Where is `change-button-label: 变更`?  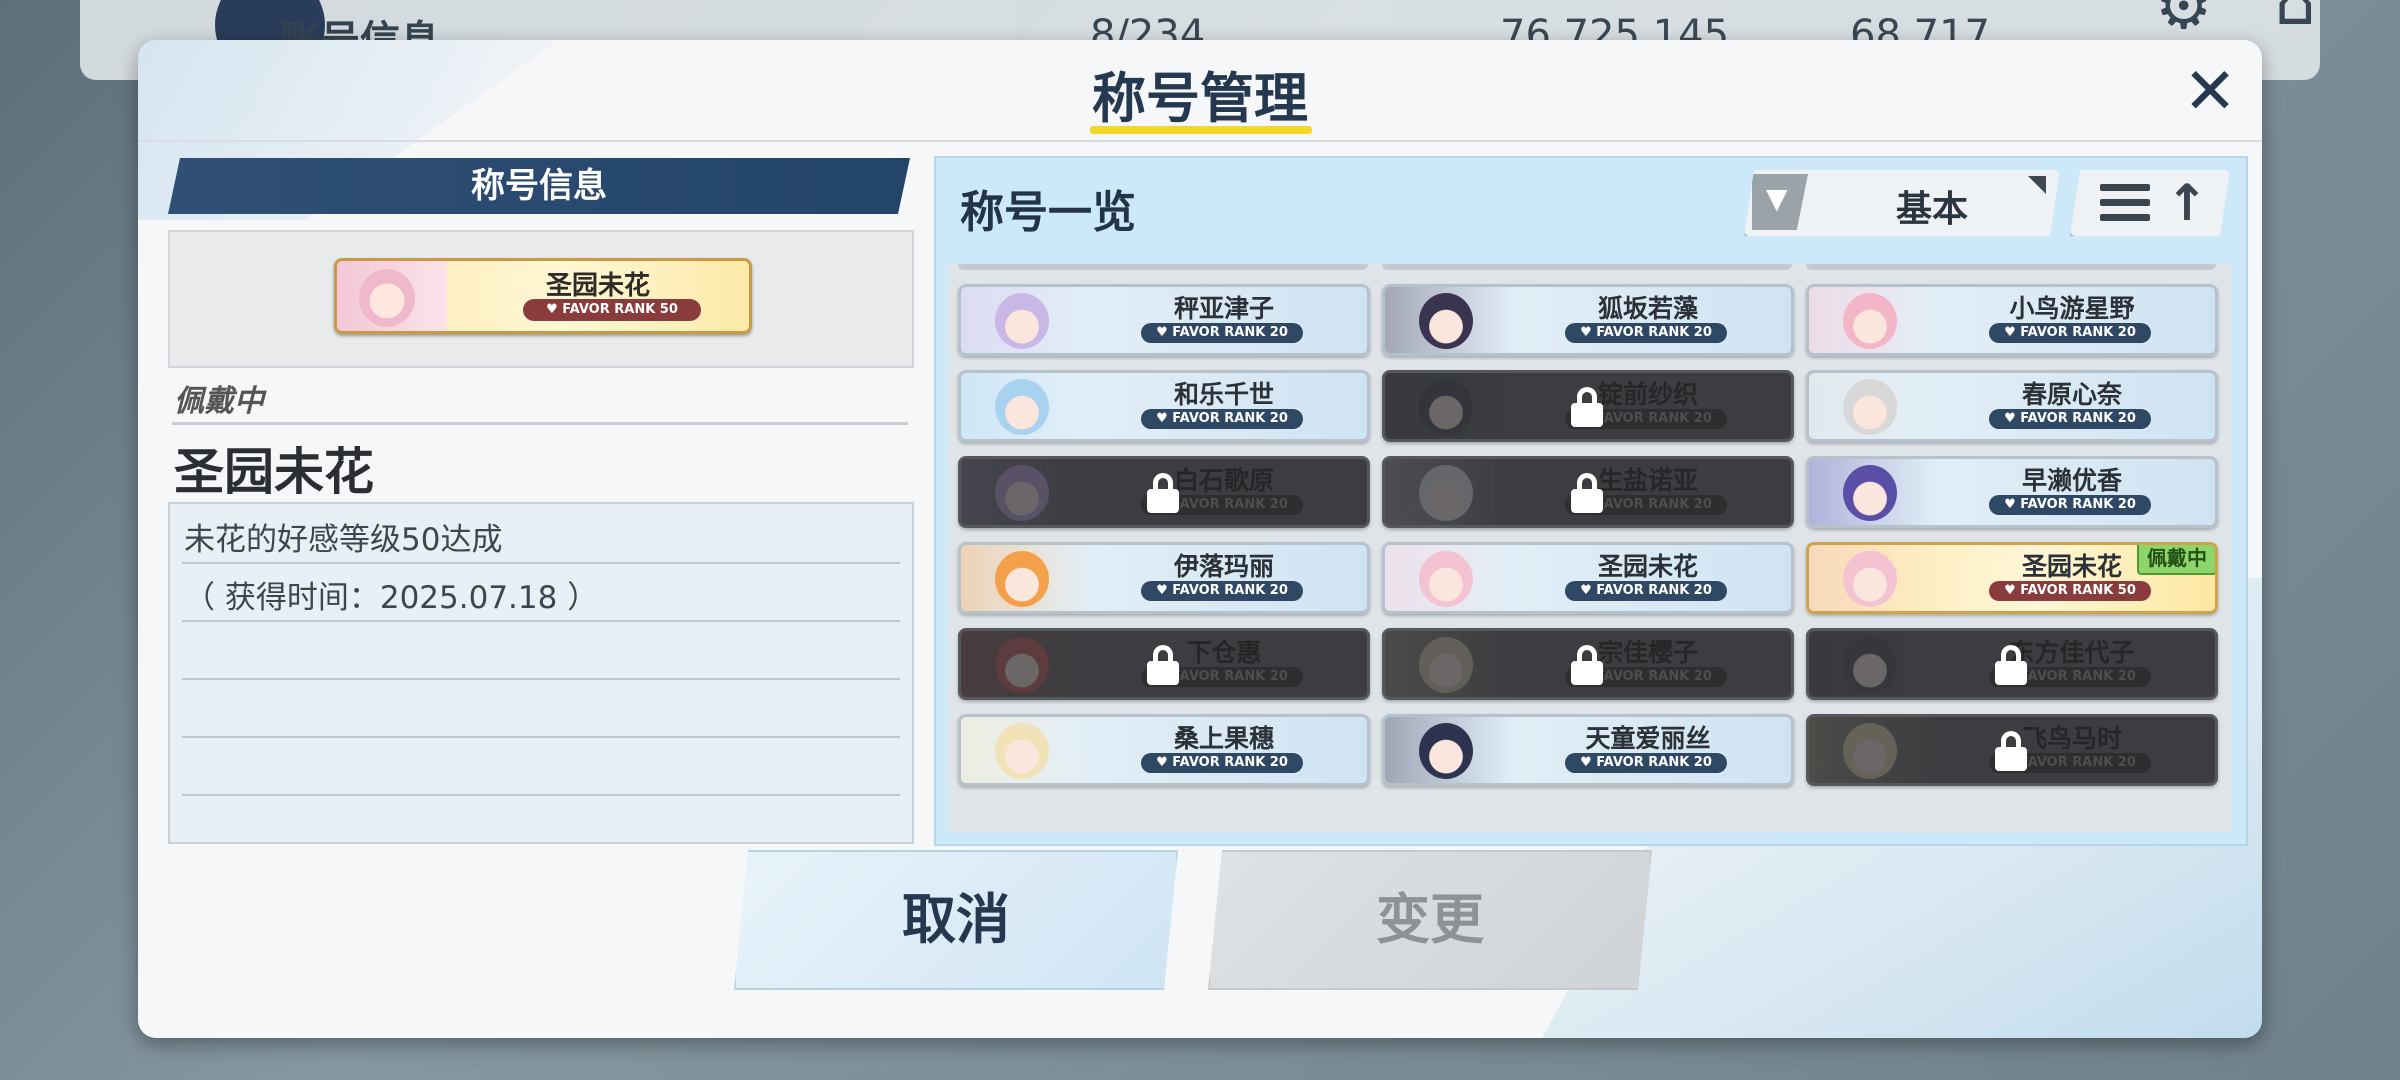 change-button-label: 变更 is located at coordinates (1430, 919).